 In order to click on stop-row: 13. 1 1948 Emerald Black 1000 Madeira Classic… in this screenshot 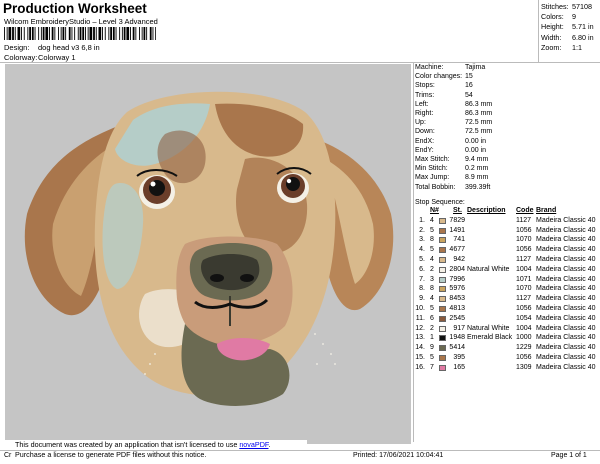, I will do `click(505, 339)`.